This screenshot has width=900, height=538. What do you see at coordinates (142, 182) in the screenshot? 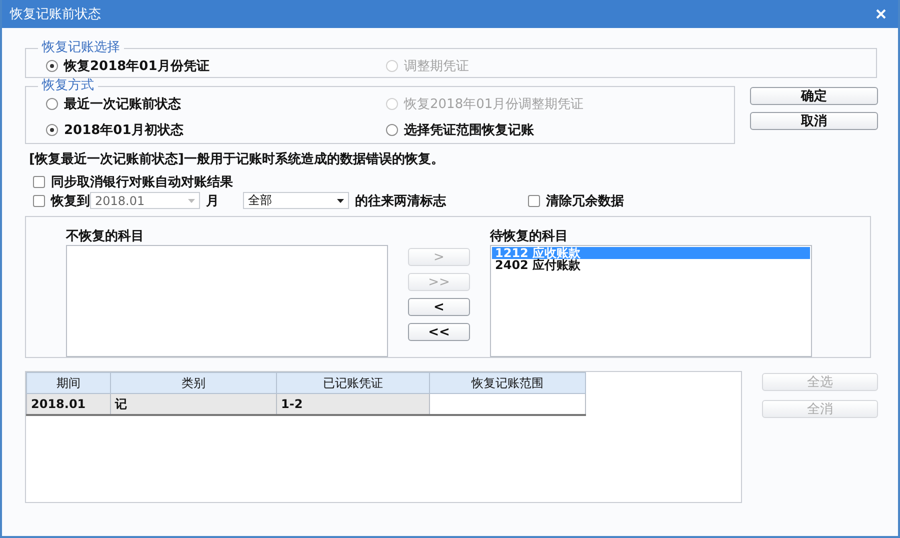
I see `checkbox-label: 同步取消银行对账自动对账结果` at bounding box center [142, 182].